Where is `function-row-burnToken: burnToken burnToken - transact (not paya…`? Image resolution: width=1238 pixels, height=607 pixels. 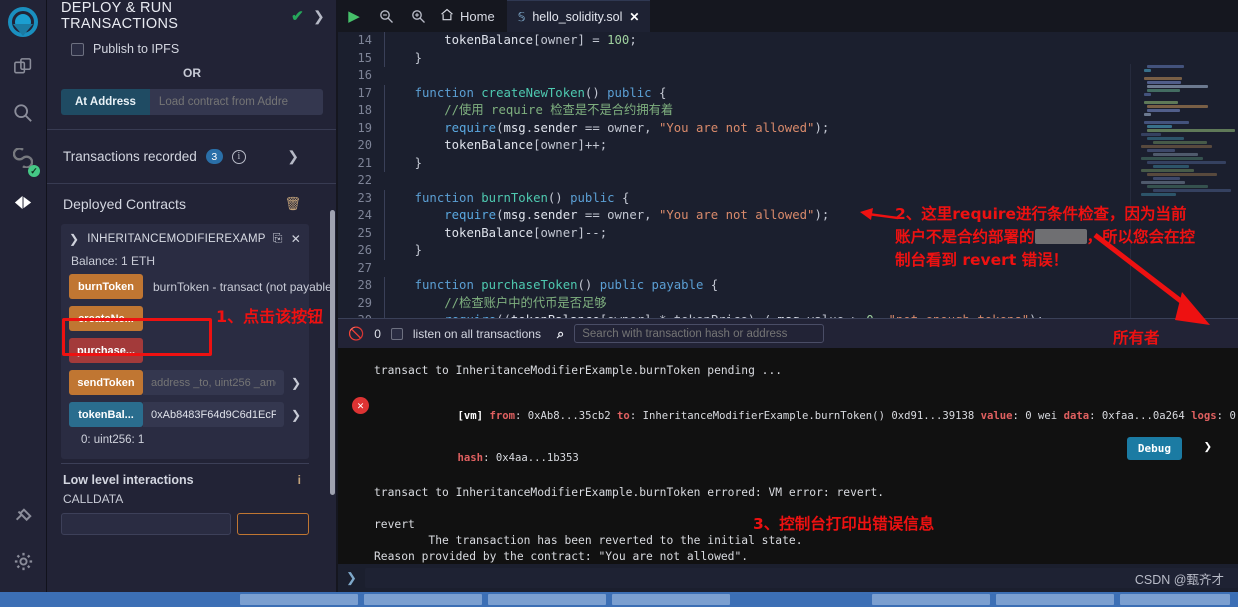 function-row-burnToken: burnToken burnToken - transact (not paya… is located at coordinates (202, 286).